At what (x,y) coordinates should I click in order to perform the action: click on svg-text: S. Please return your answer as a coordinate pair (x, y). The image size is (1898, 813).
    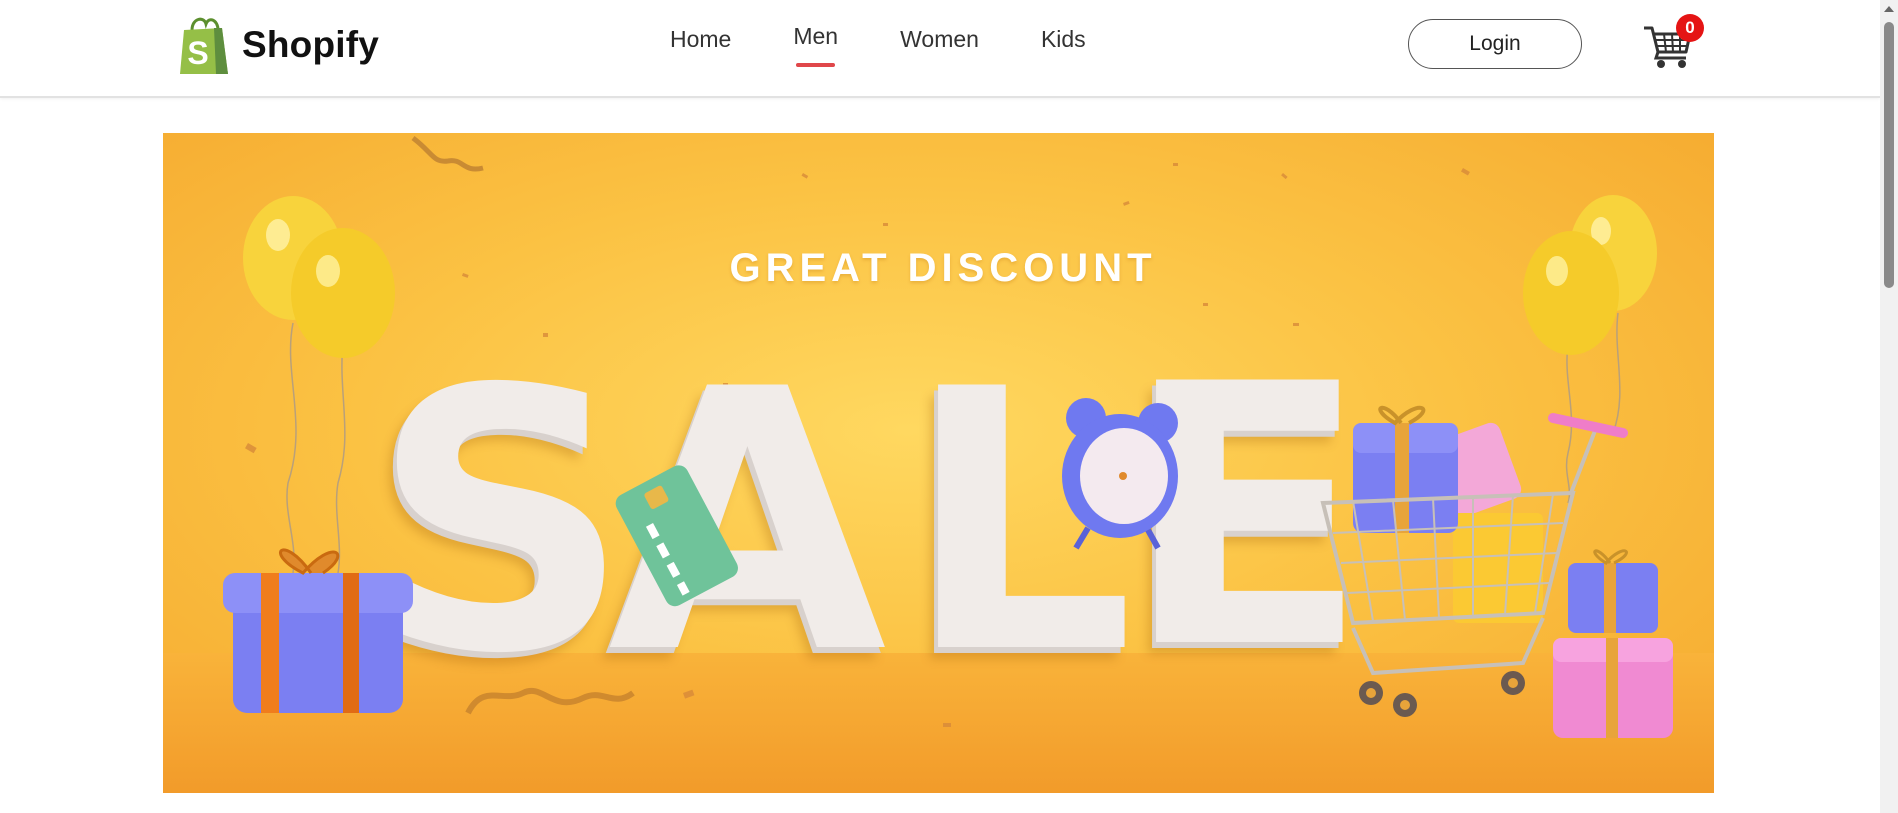
    Looking at the image, I should click on (197, 53).